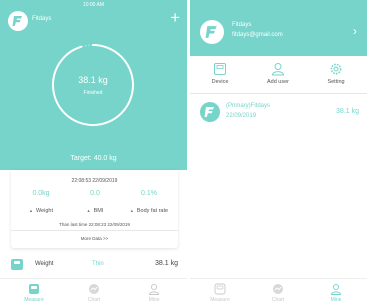  I want to click on device-button: Device, so click(220, 73).